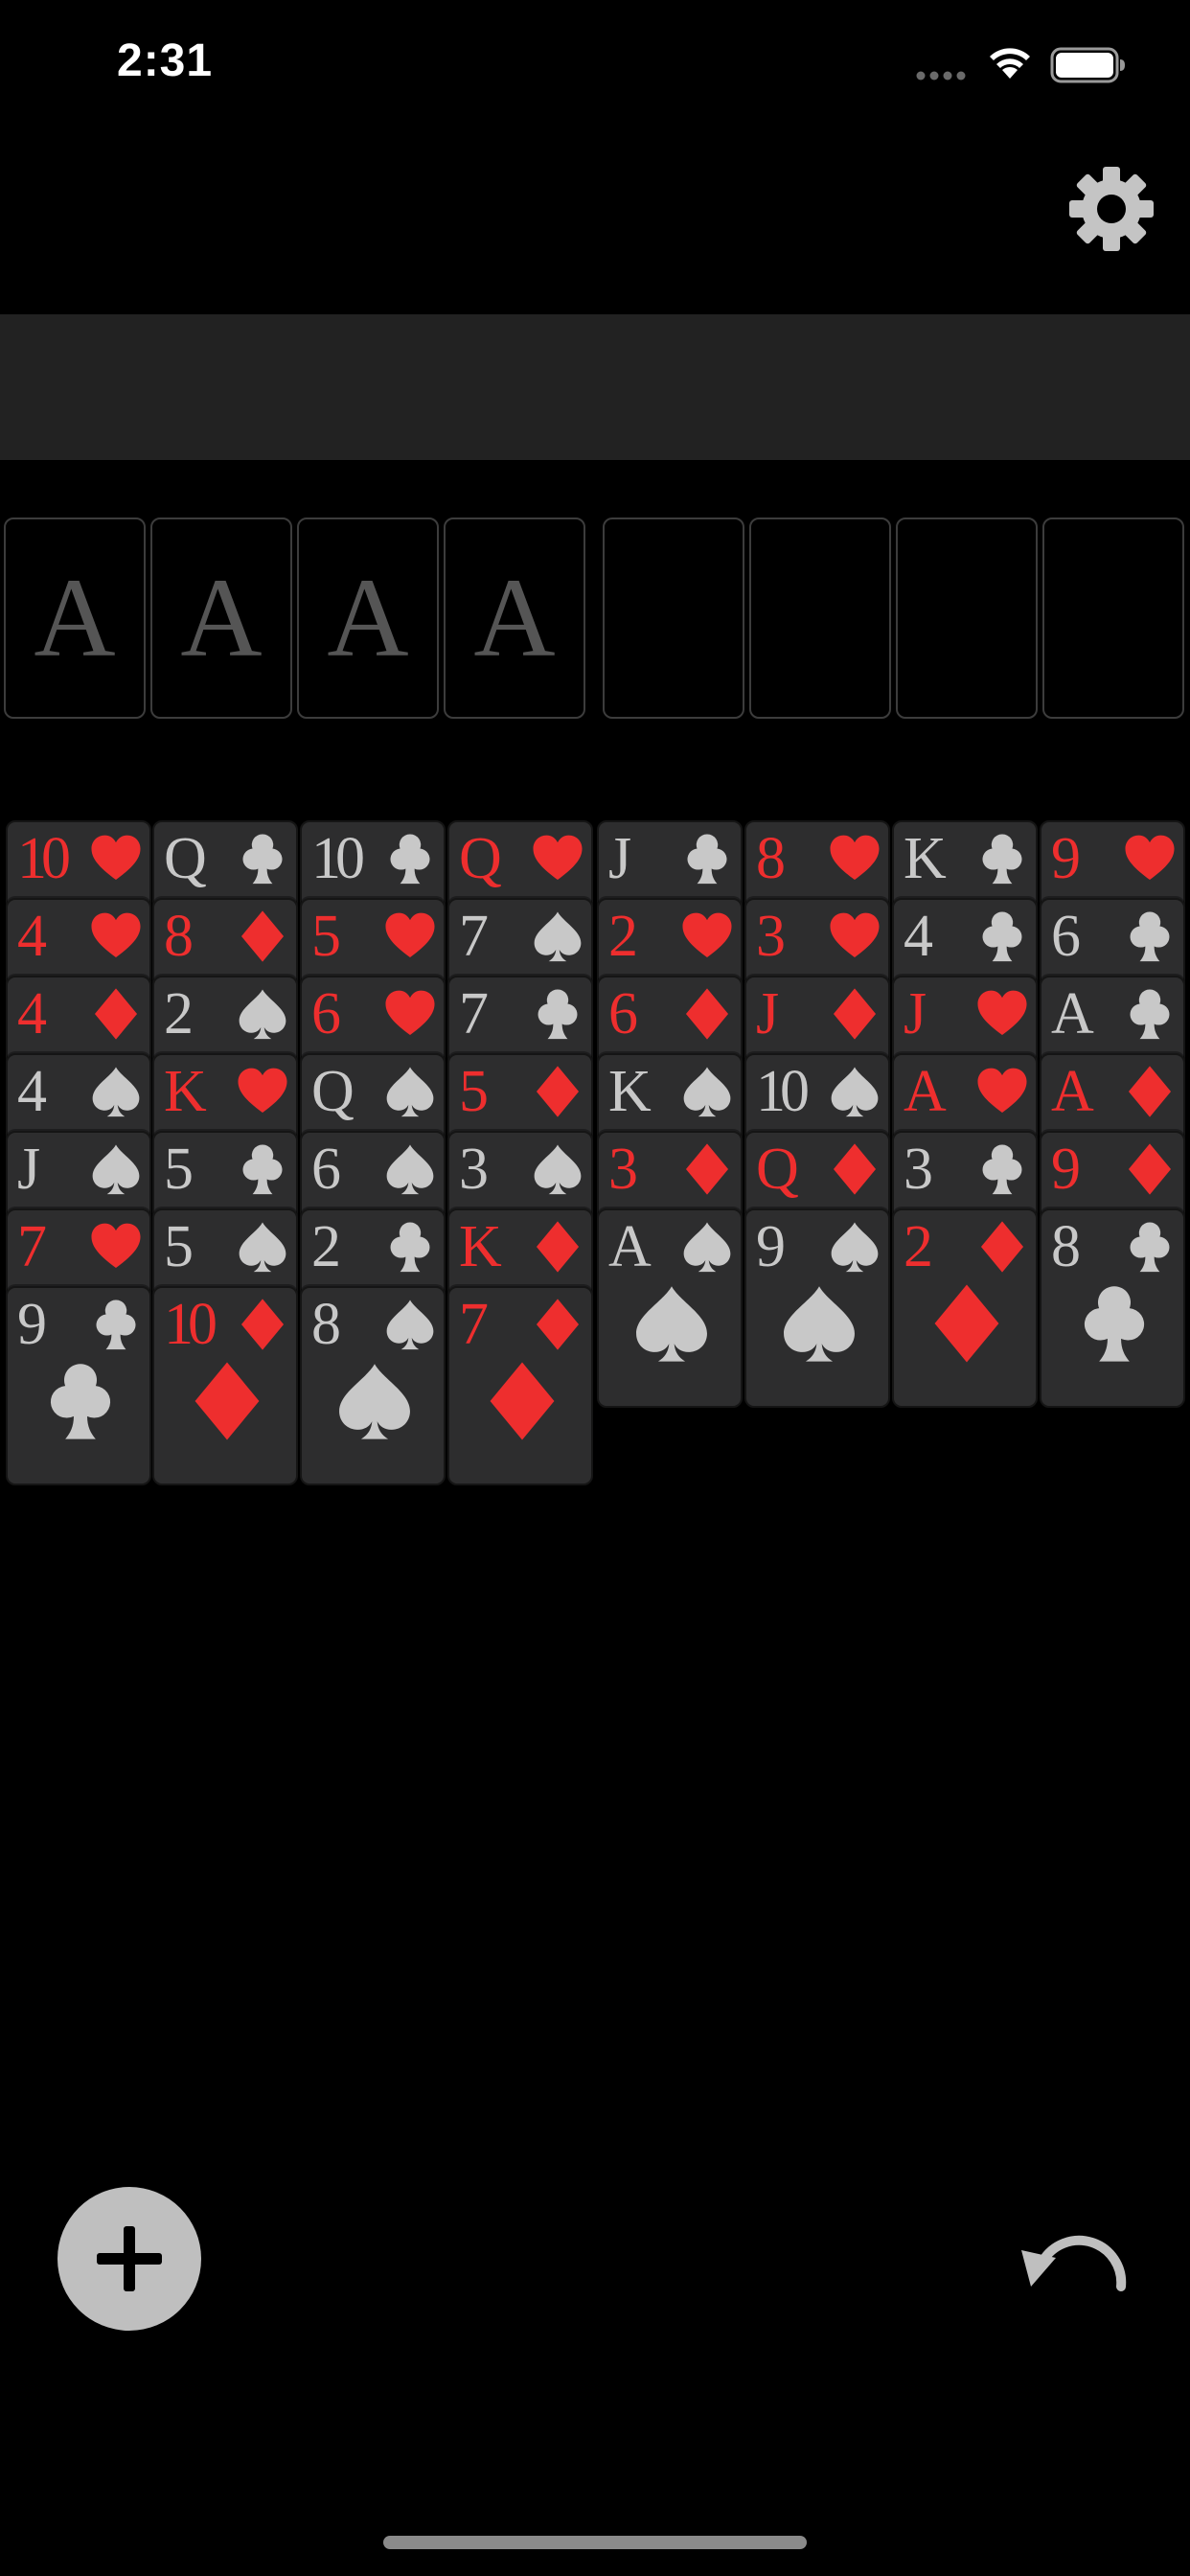 The height and width of the screenshot is (2576, 1190). I want to click on settings-button, so click(1111, 209).